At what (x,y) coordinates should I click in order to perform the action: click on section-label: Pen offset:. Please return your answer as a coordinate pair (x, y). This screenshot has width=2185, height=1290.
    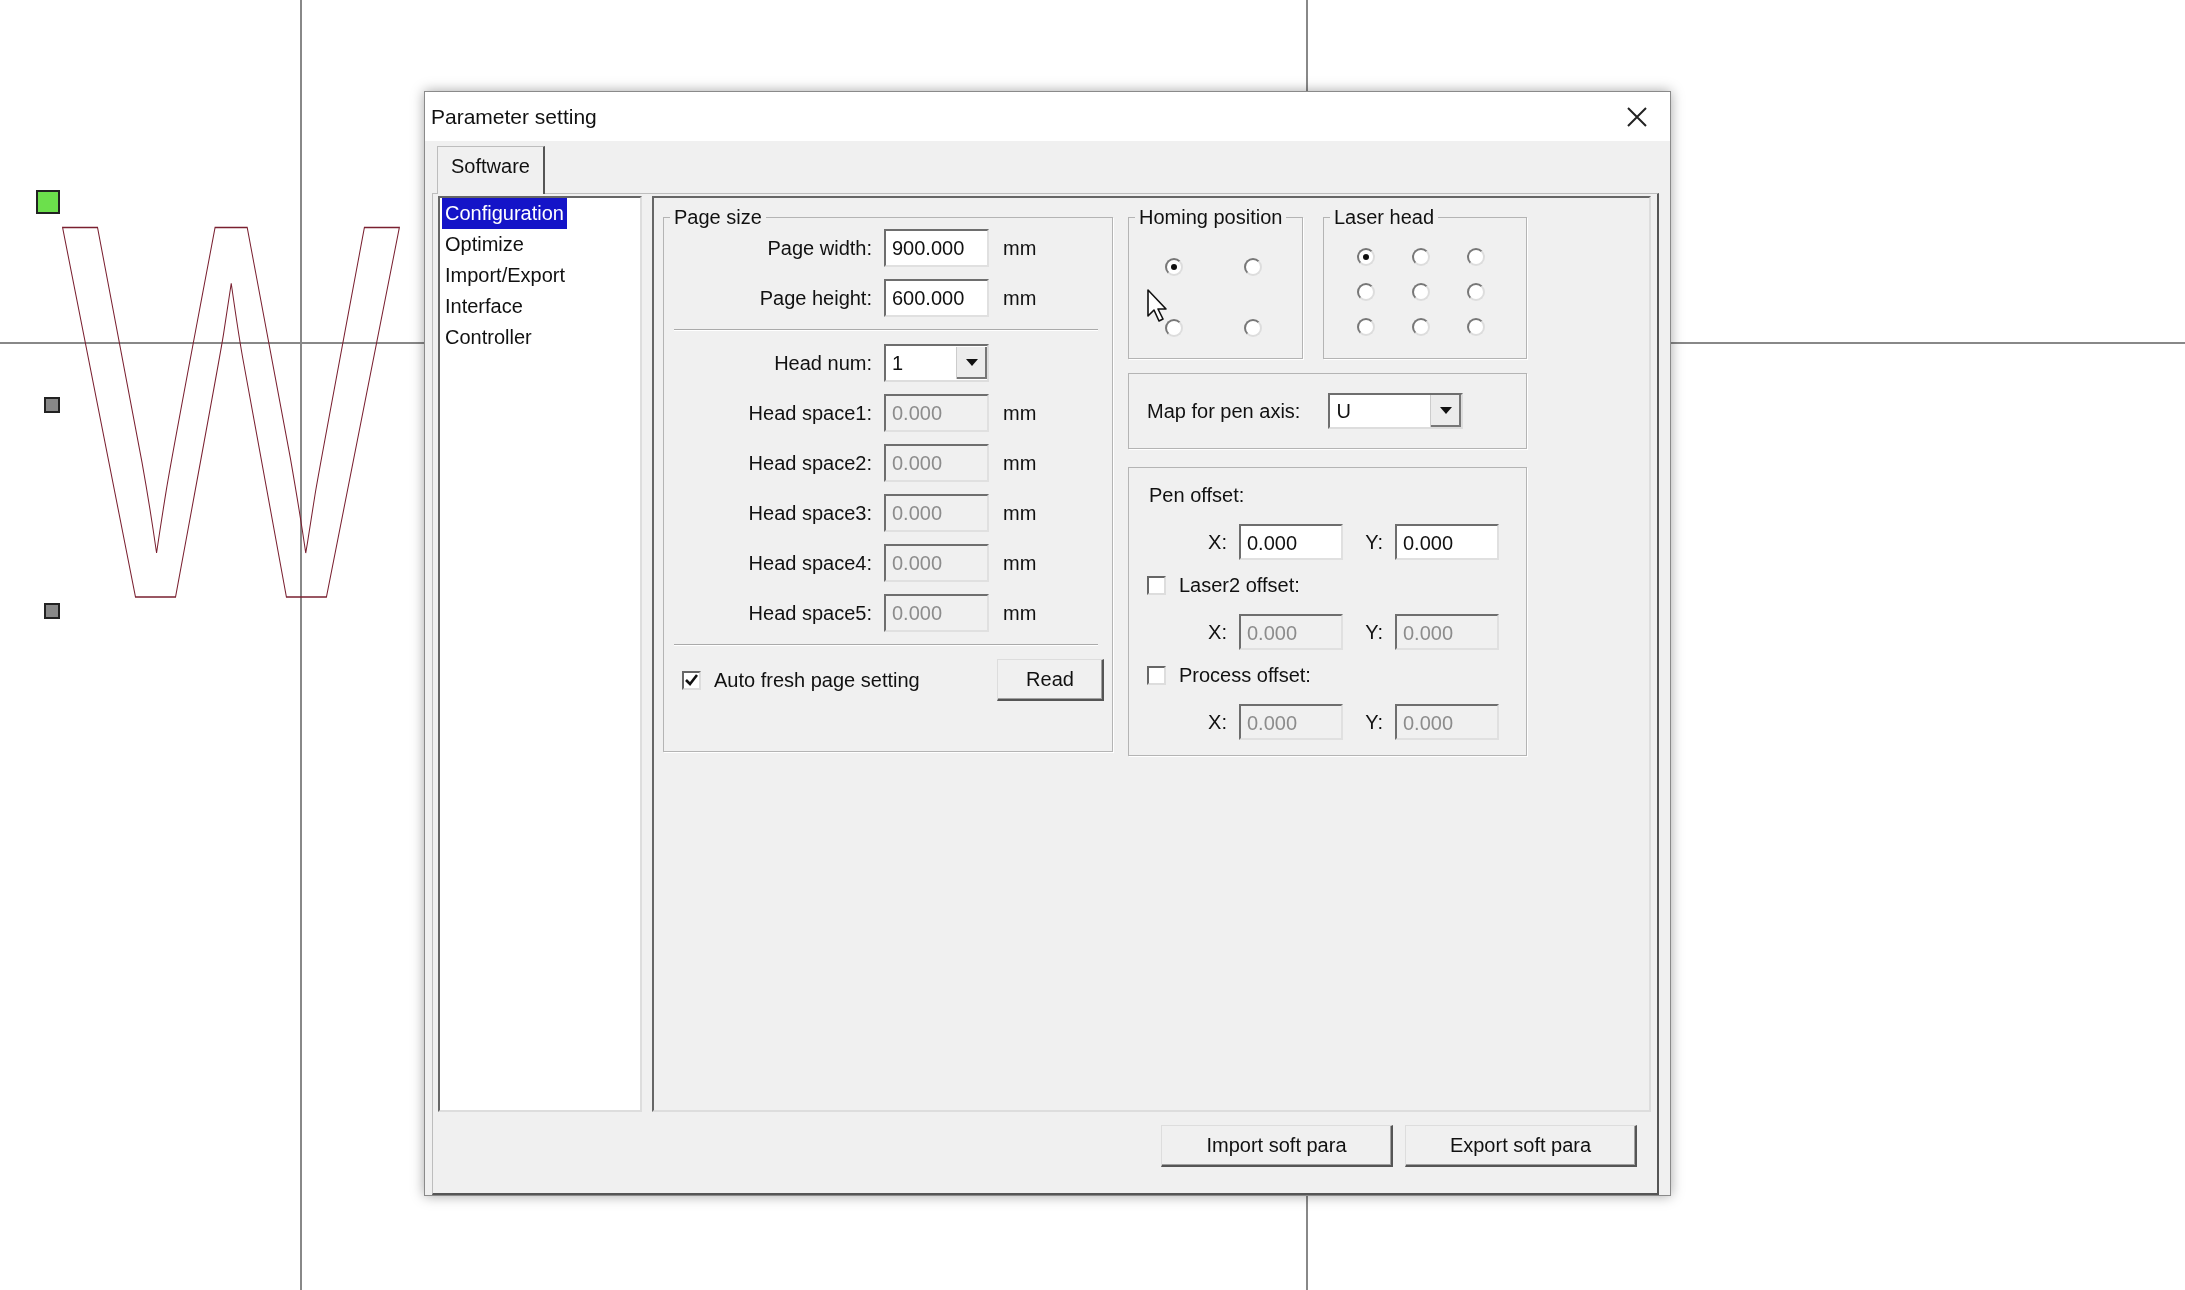
    Looking at the image, I should click on (1196, 495).